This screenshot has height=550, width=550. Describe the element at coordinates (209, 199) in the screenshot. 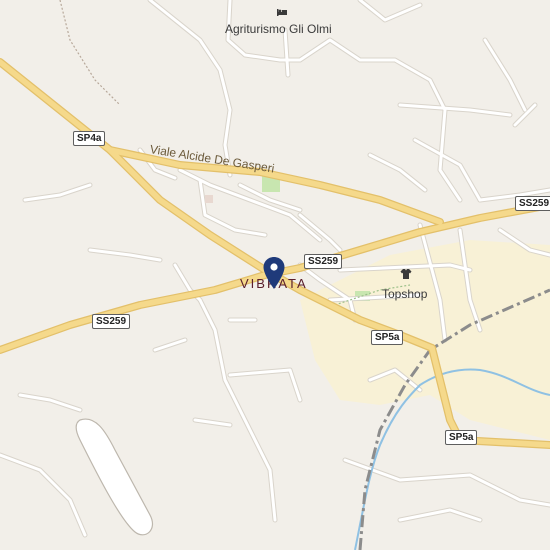

I see `building` at that location.